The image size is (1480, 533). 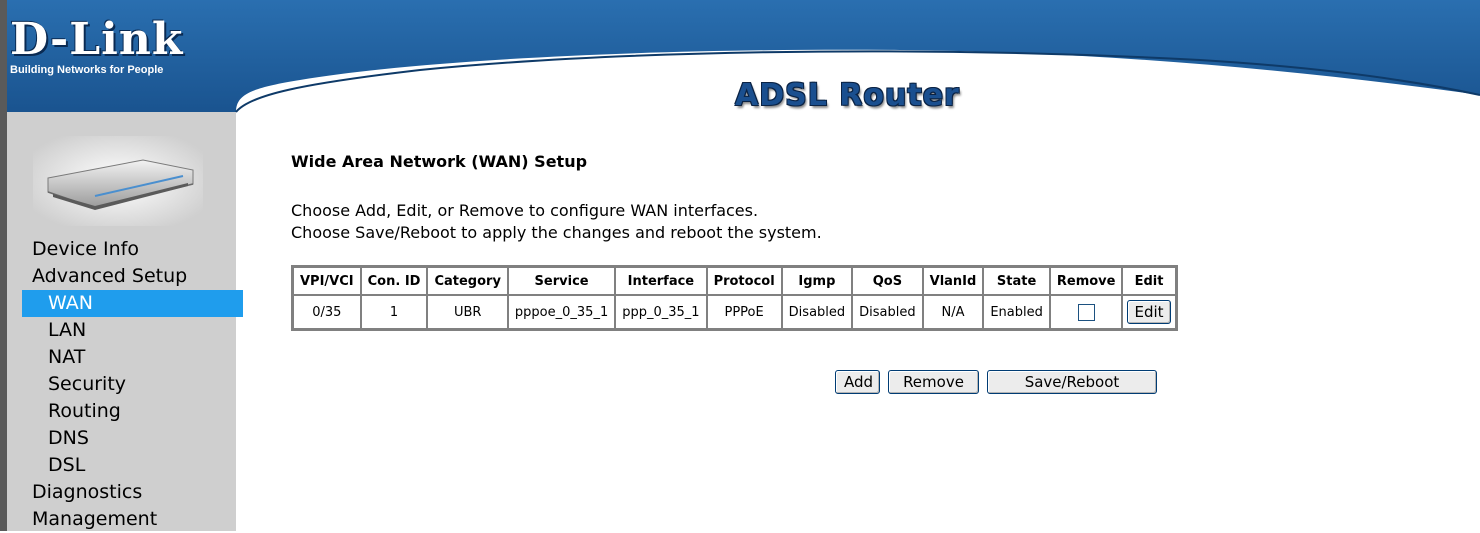 I want to click on sidebar-item-device-info: Device Info, so click(x=137, y=249).